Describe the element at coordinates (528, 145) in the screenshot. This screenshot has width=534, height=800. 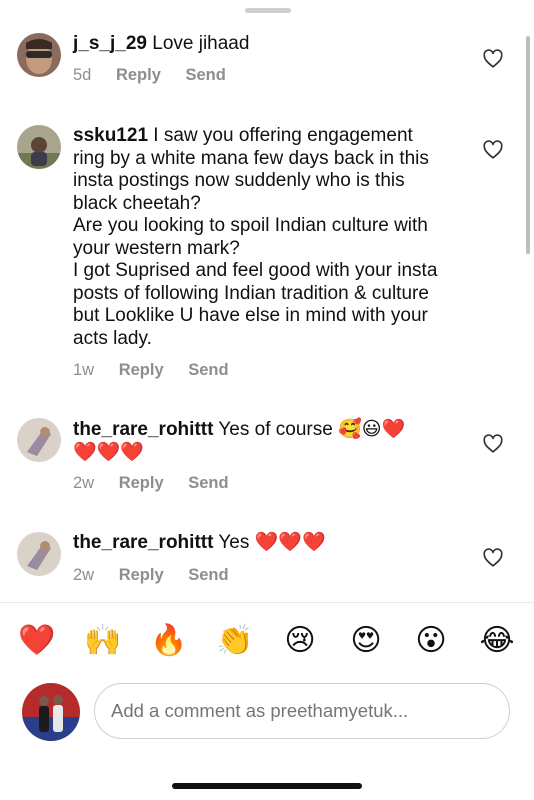
I see `scrollbar` at that location.